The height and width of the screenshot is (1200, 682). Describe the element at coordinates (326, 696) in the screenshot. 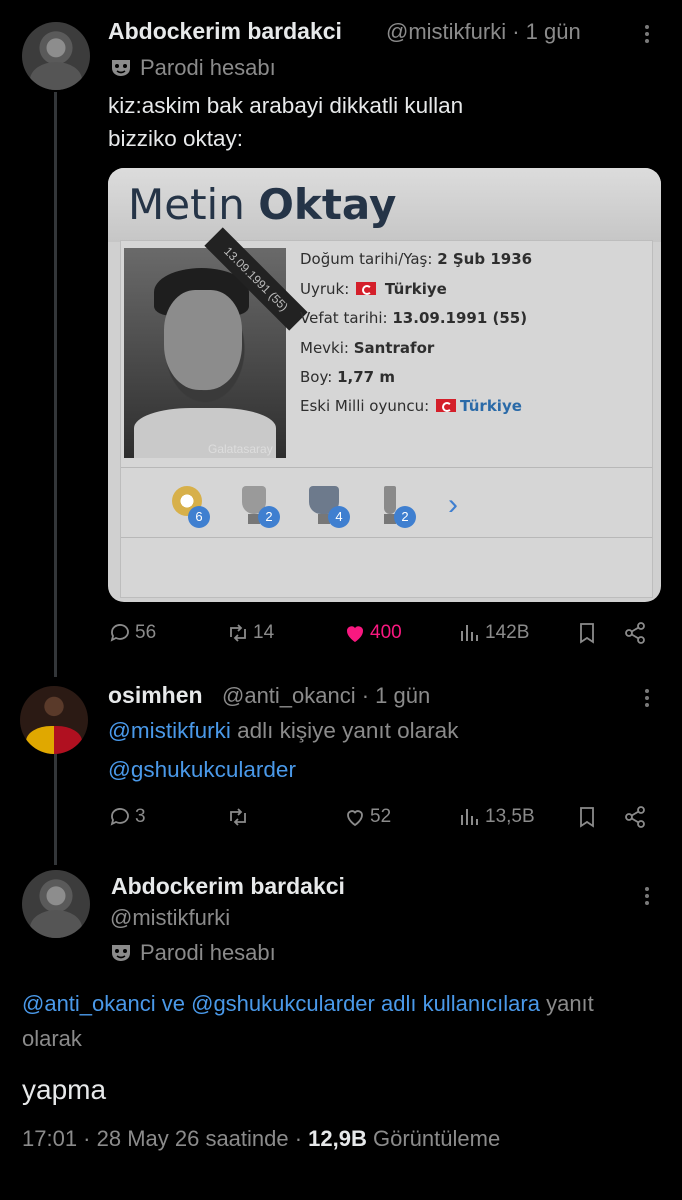

I see `author-handle-time: @anti_okanci · 1 gün` at that location.